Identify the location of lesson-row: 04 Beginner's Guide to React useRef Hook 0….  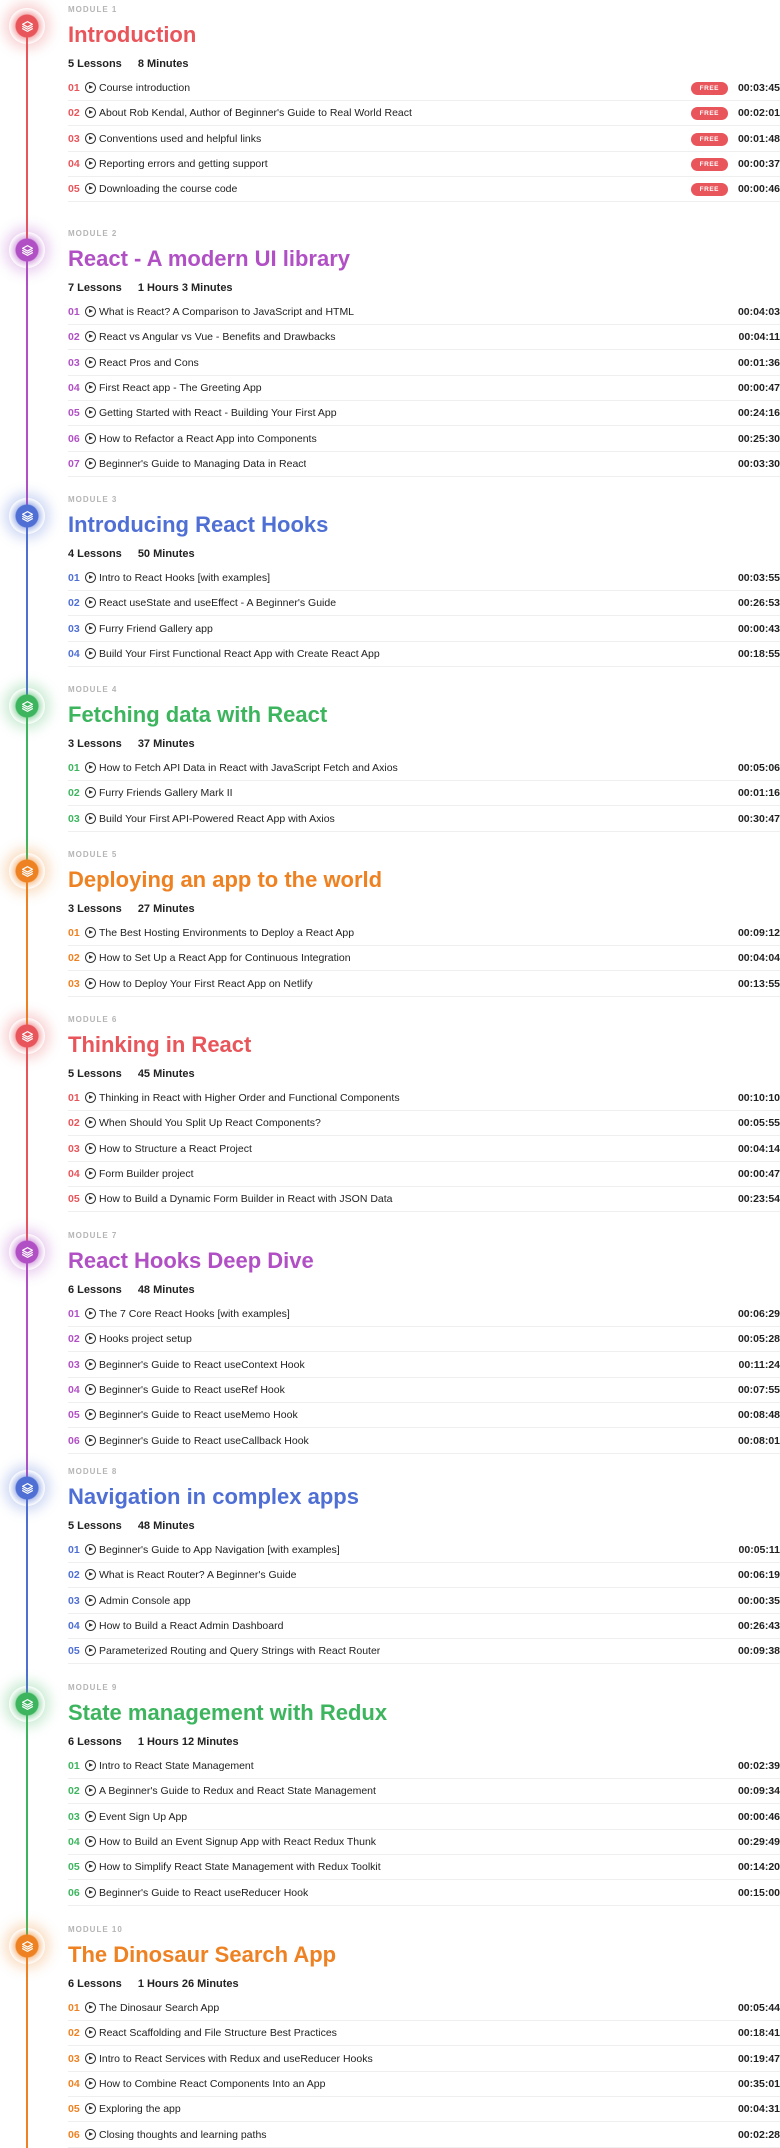
(424, 1390).